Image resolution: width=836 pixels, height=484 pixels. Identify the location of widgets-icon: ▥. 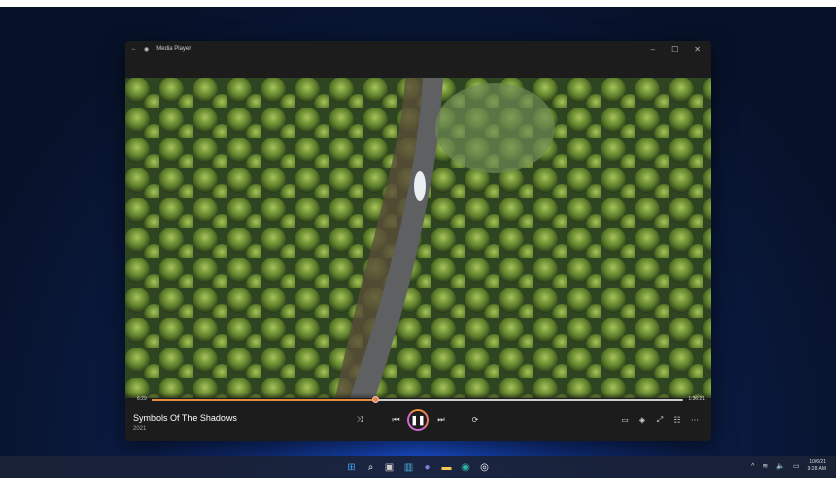
(409, 467).